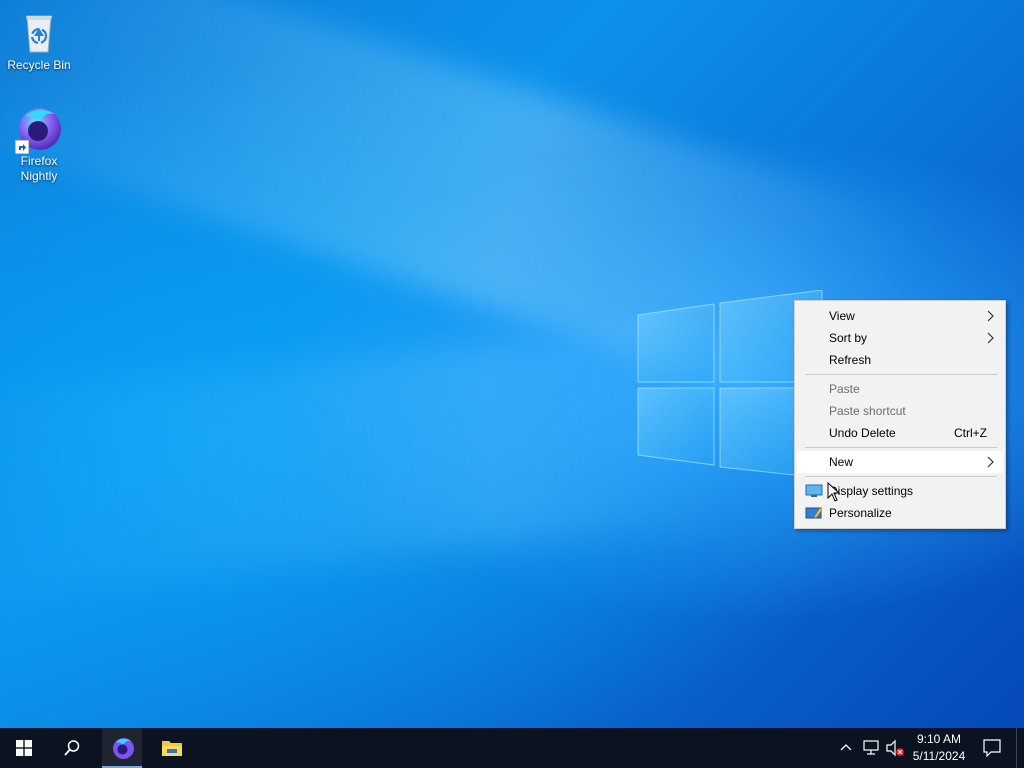 The width and height of the screenshot is (1024, 768). Describe the element at coordinates (814, 490) in the screenshot. I see `display-settings-icon` at that location.